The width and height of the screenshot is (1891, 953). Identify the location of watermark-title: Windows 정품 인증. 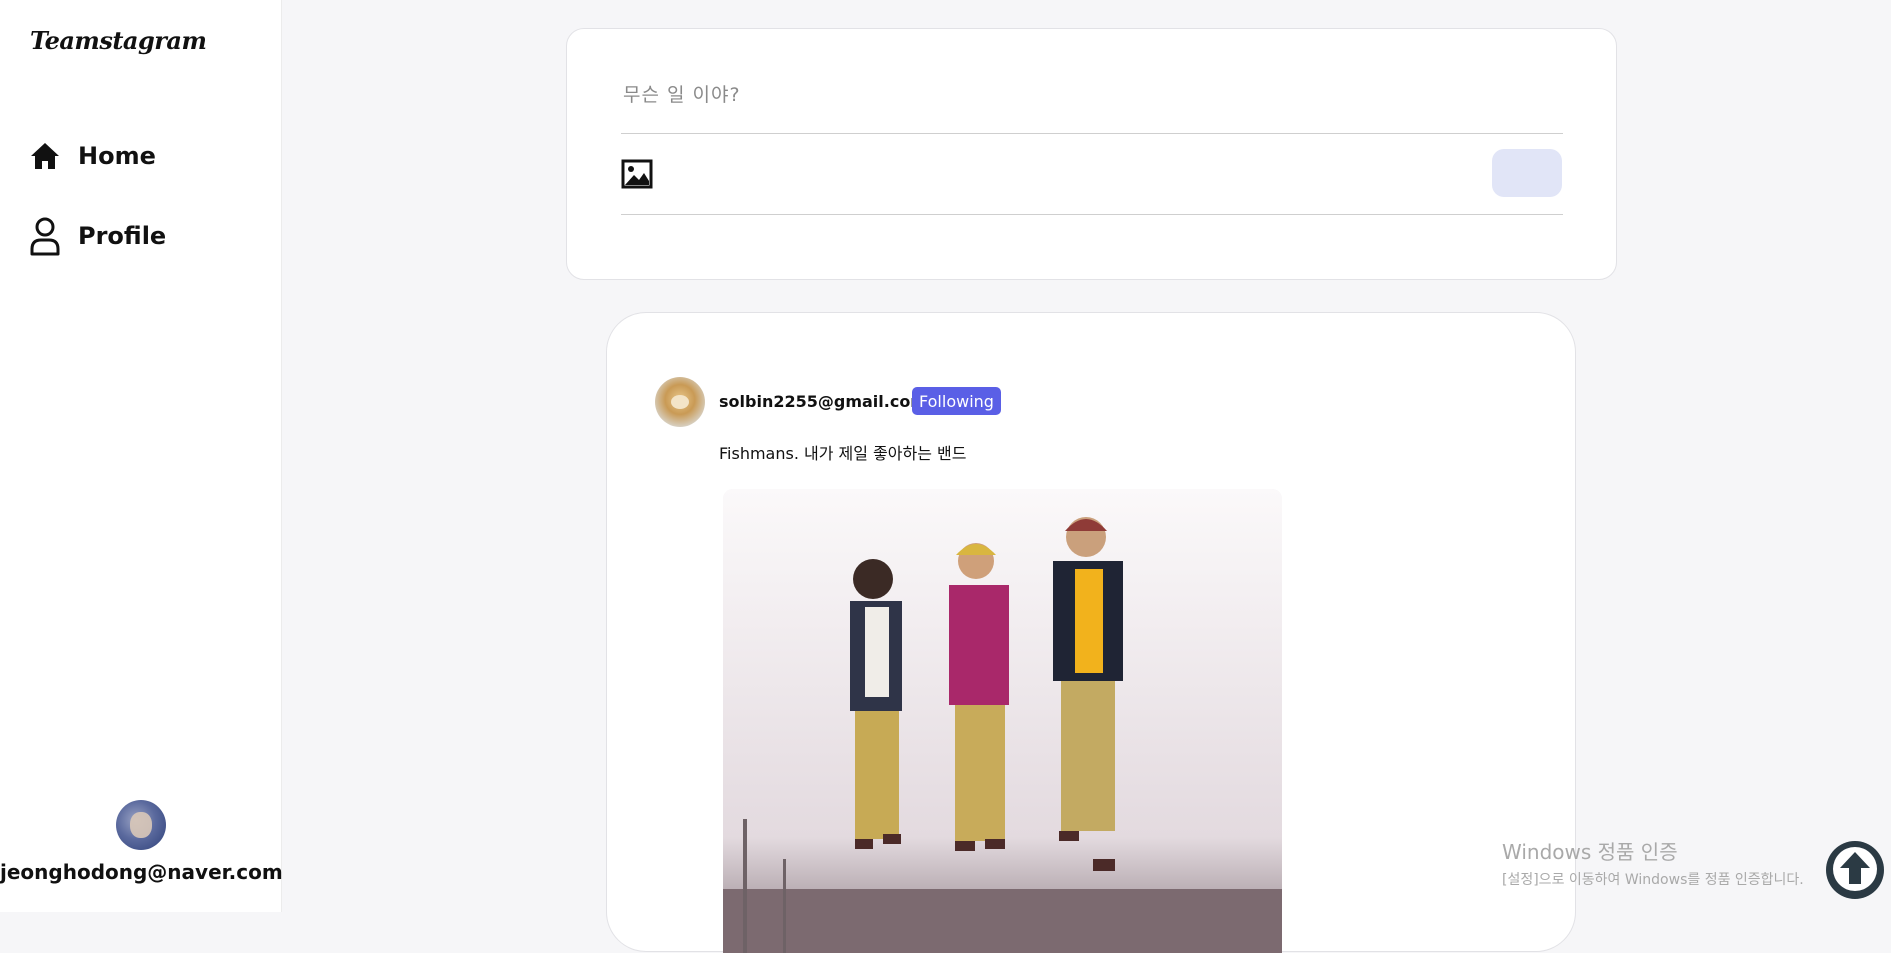
(1590, 852).